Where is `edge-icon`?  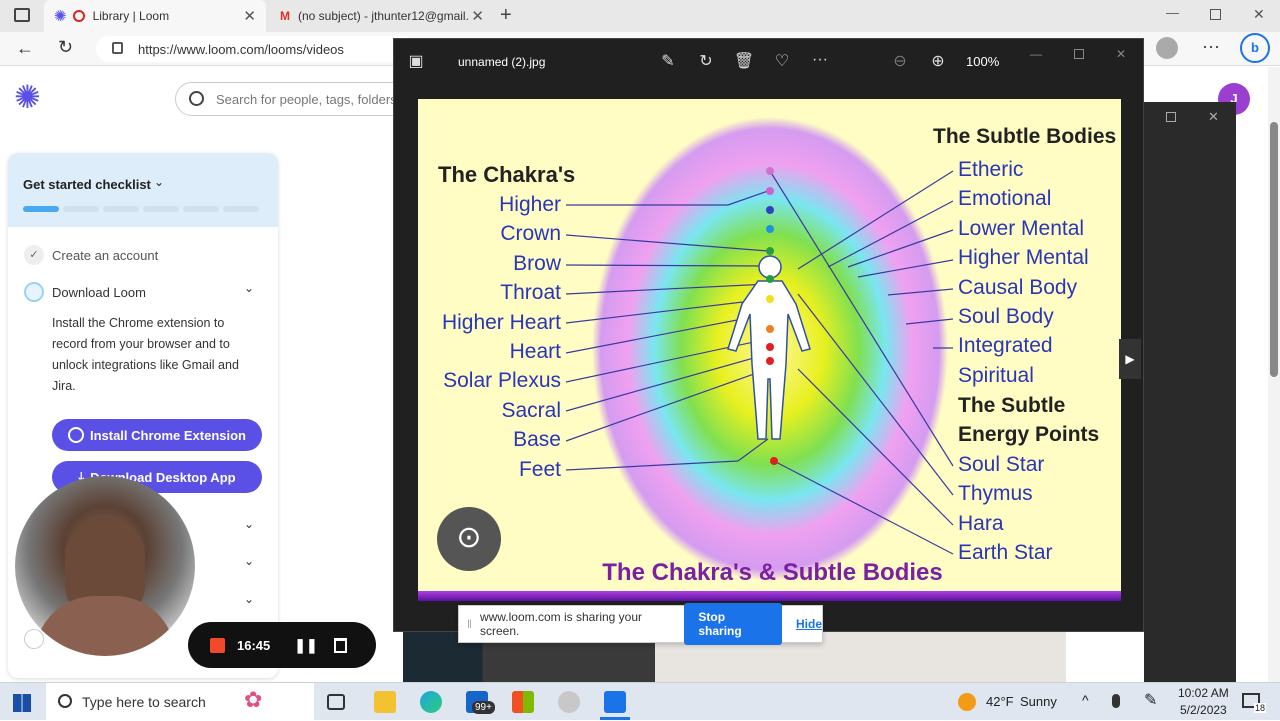 edge-icon is located at coordinates (431, 702).